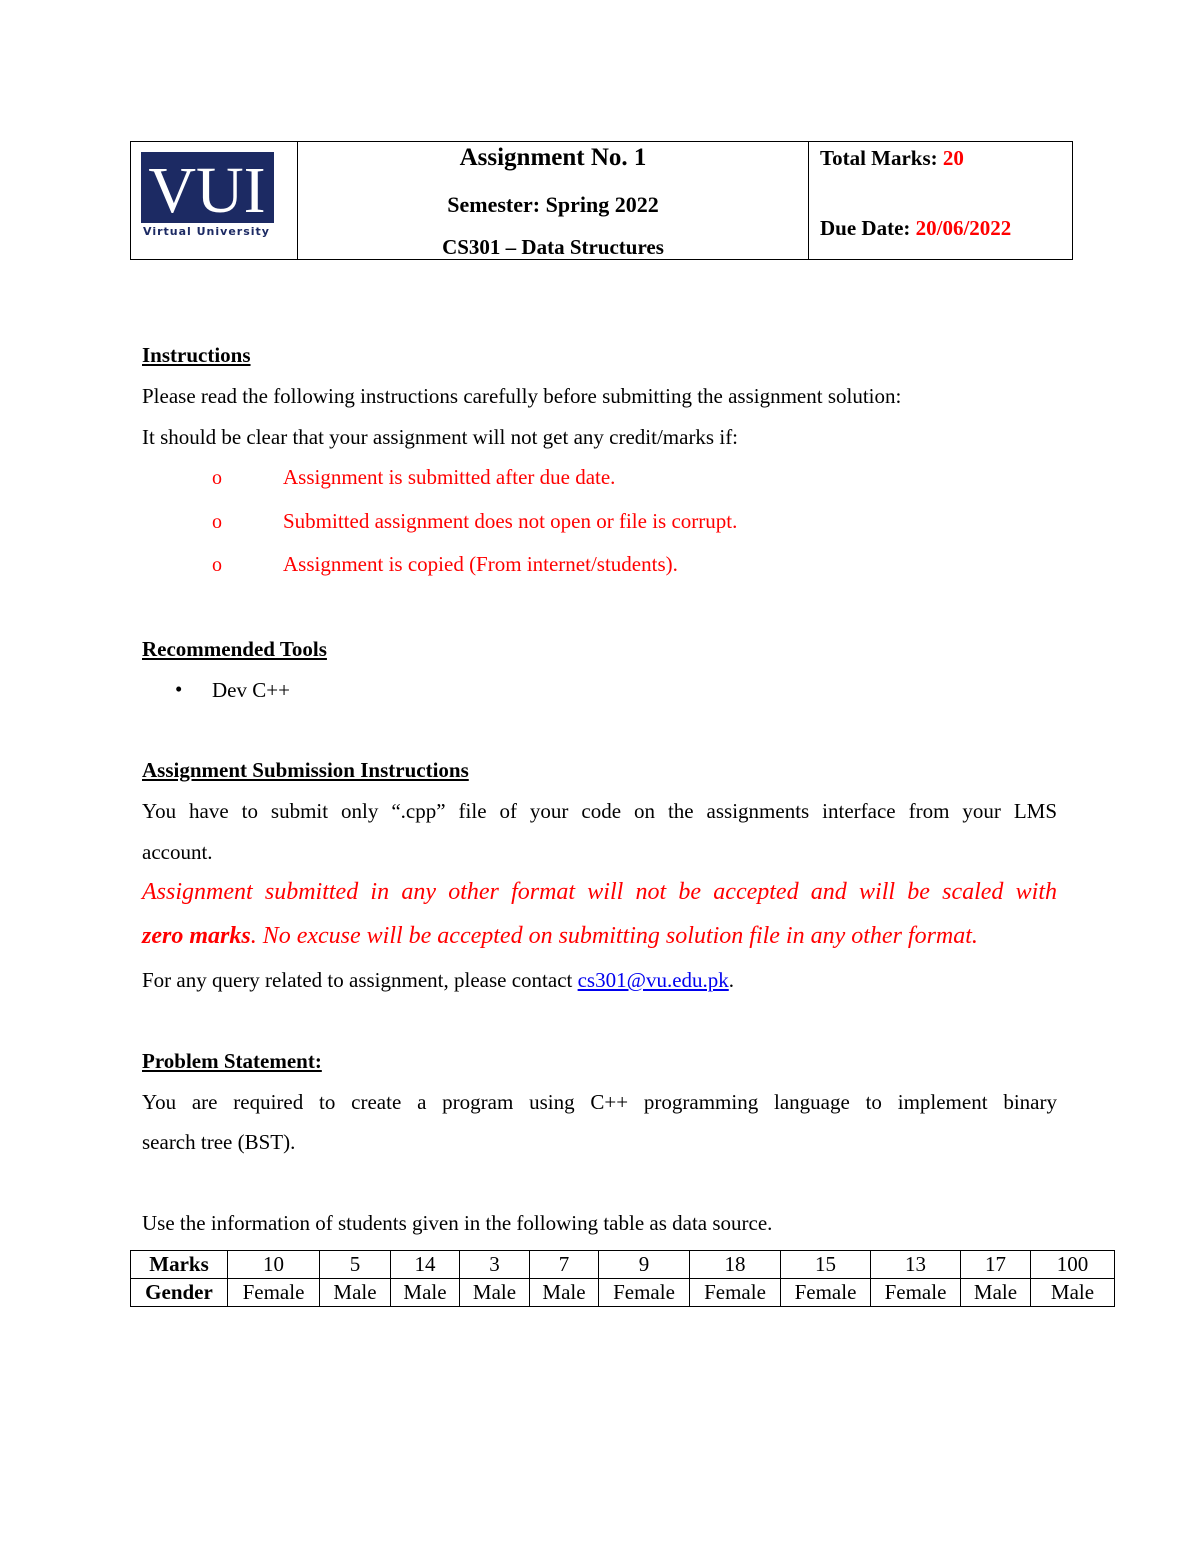  Describe the element at coordinates (644, 1264) in the screenshot. I see `marks-cell: 9` at that location.